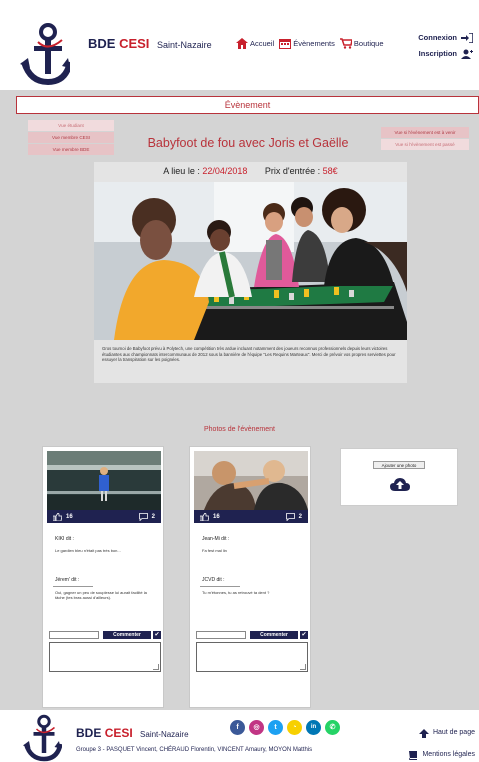 The width and height of the screenshot is (479, 762). What do you see at coordinates (423, 733) in the screenshot?
I see `arrow-up-icon` at bounding box center [423, 733].